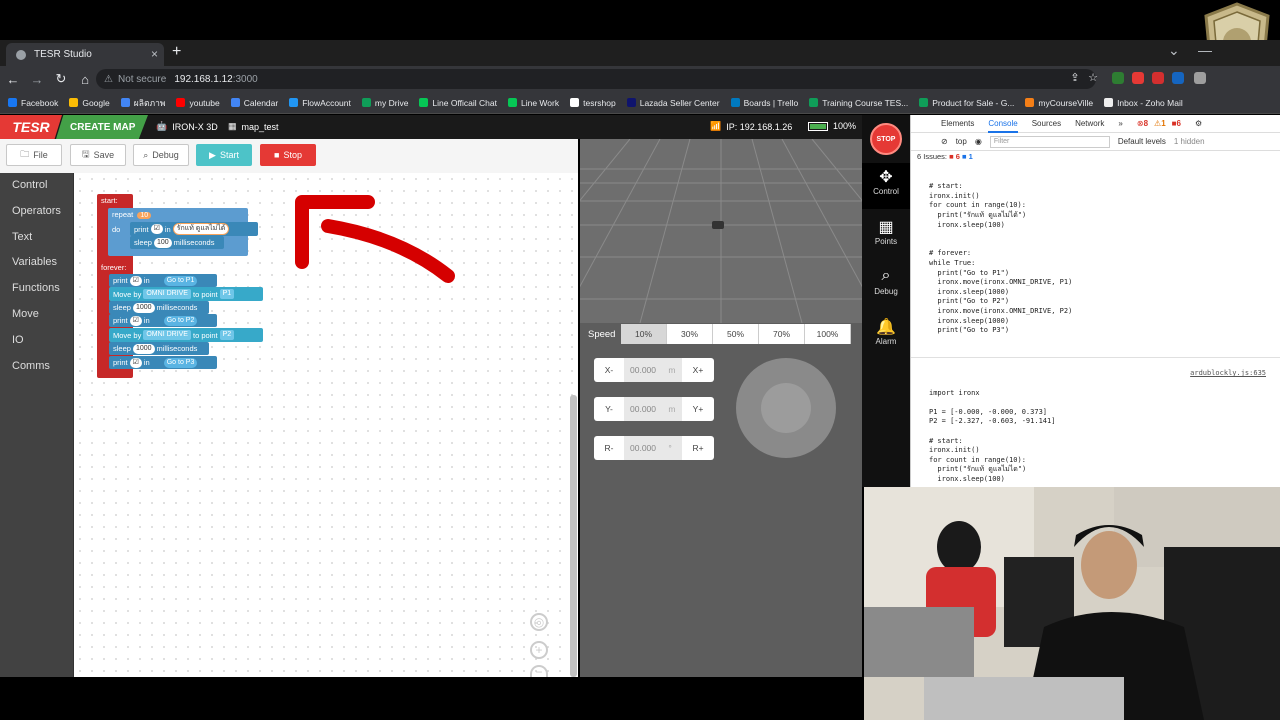 The width and height of the screenshot is (1280, 720). I want to click on rail-control: ✥ Control, so click(886, 186).